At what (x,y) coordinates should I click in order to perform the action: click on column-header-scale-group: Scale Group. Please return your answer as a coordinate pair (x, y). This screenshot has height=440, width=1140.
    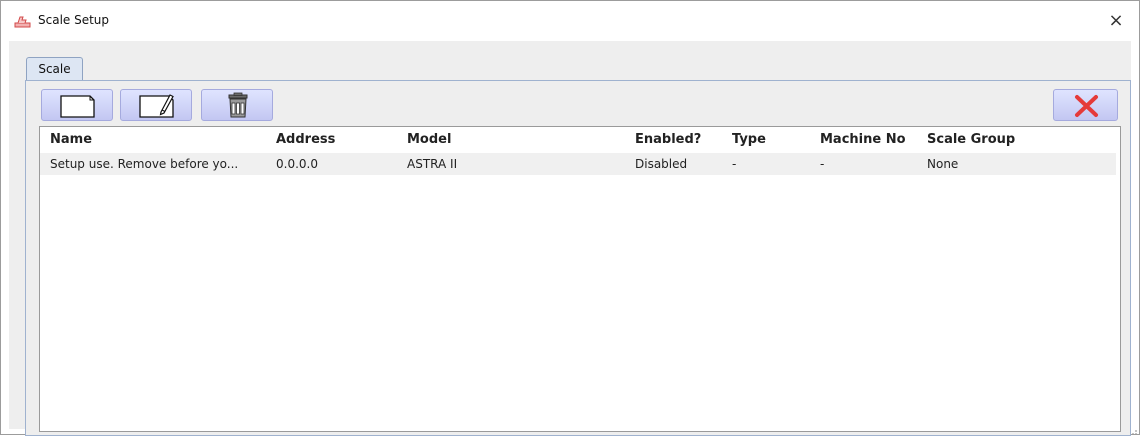
    Looking at the image, I should click on (971, 139).